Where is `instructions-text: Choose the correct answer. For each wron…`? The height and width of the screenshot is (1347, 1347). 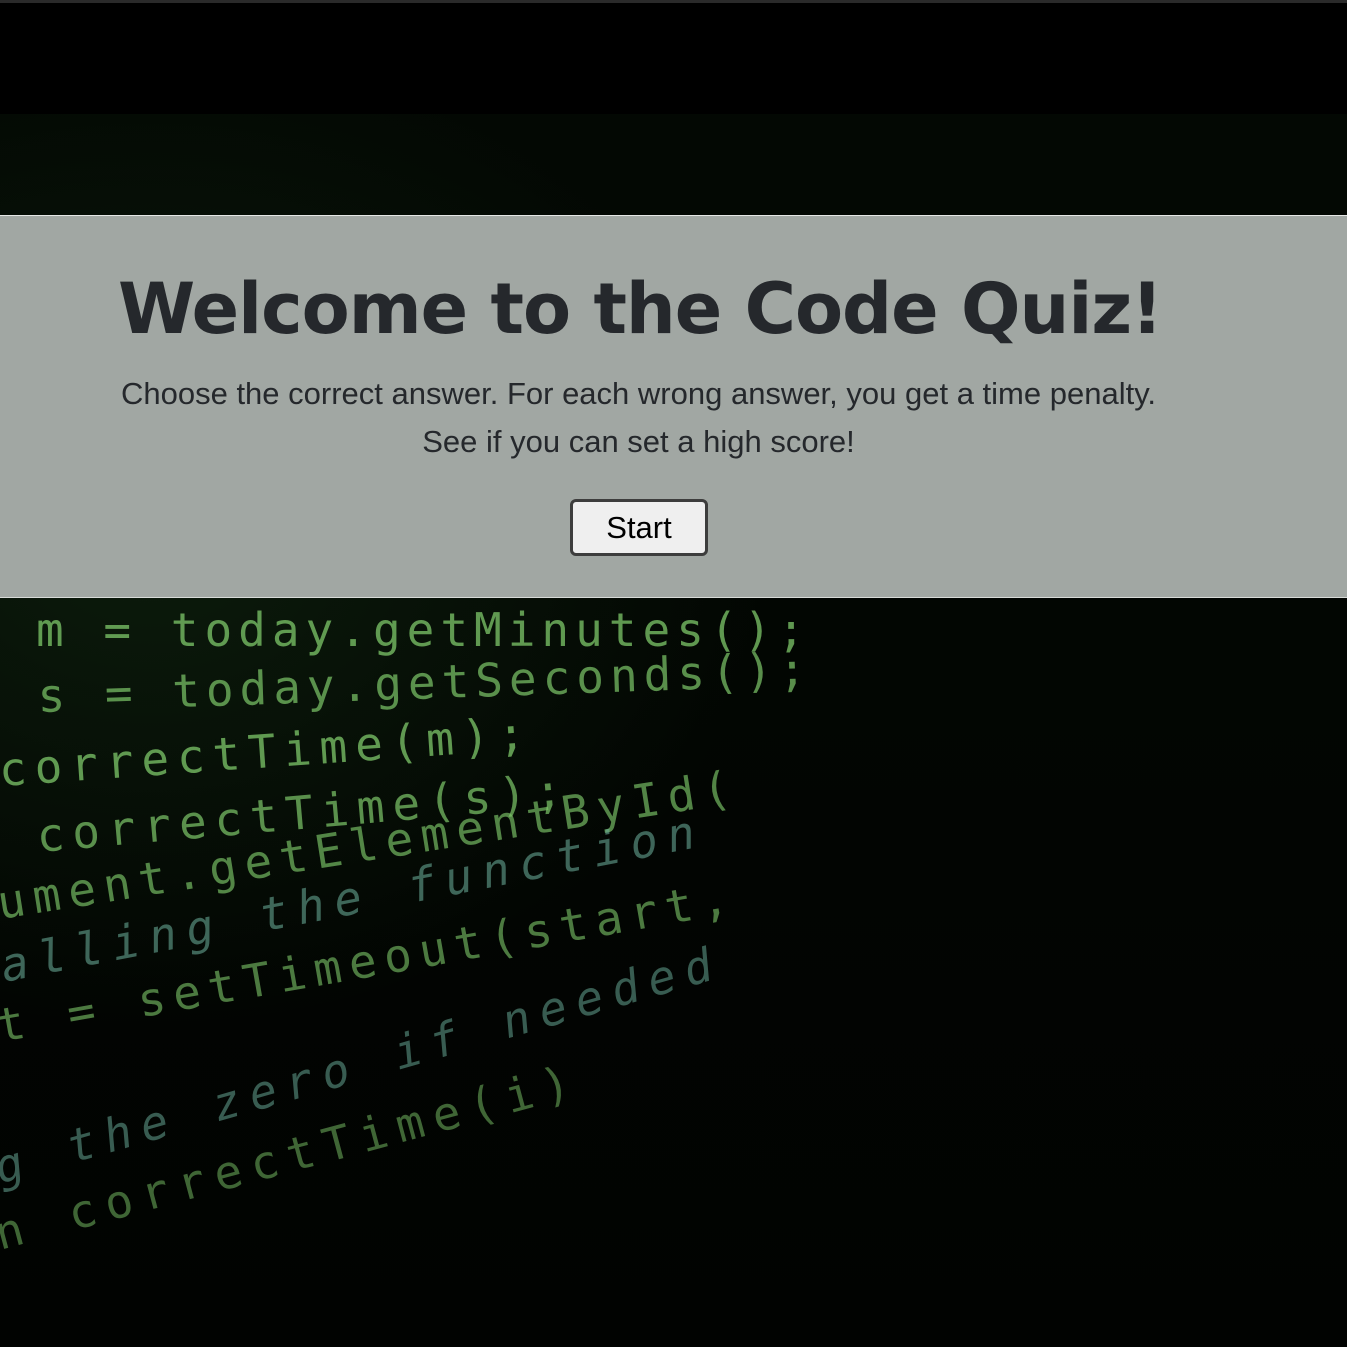
instructions-text: Choose the correct answer. For each wron… is located at coordinates (638, 393).